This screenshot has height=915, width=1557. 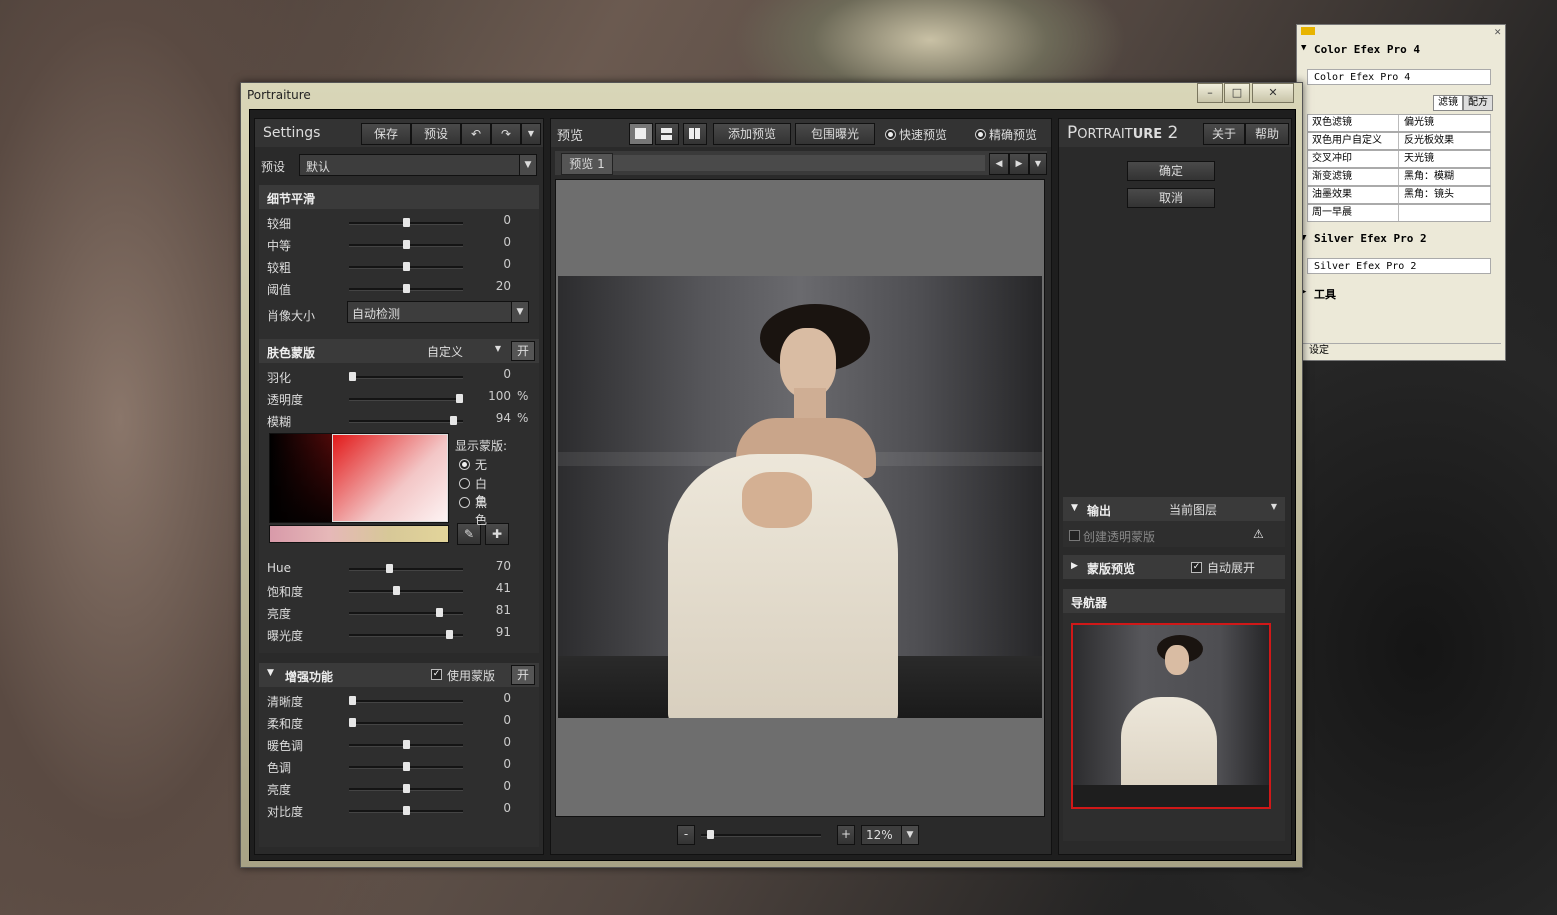 What do you see at coordinates (1267, 134) in the screenshot?
I see `help-button: 帮助` at bounding box center [1267, 134].